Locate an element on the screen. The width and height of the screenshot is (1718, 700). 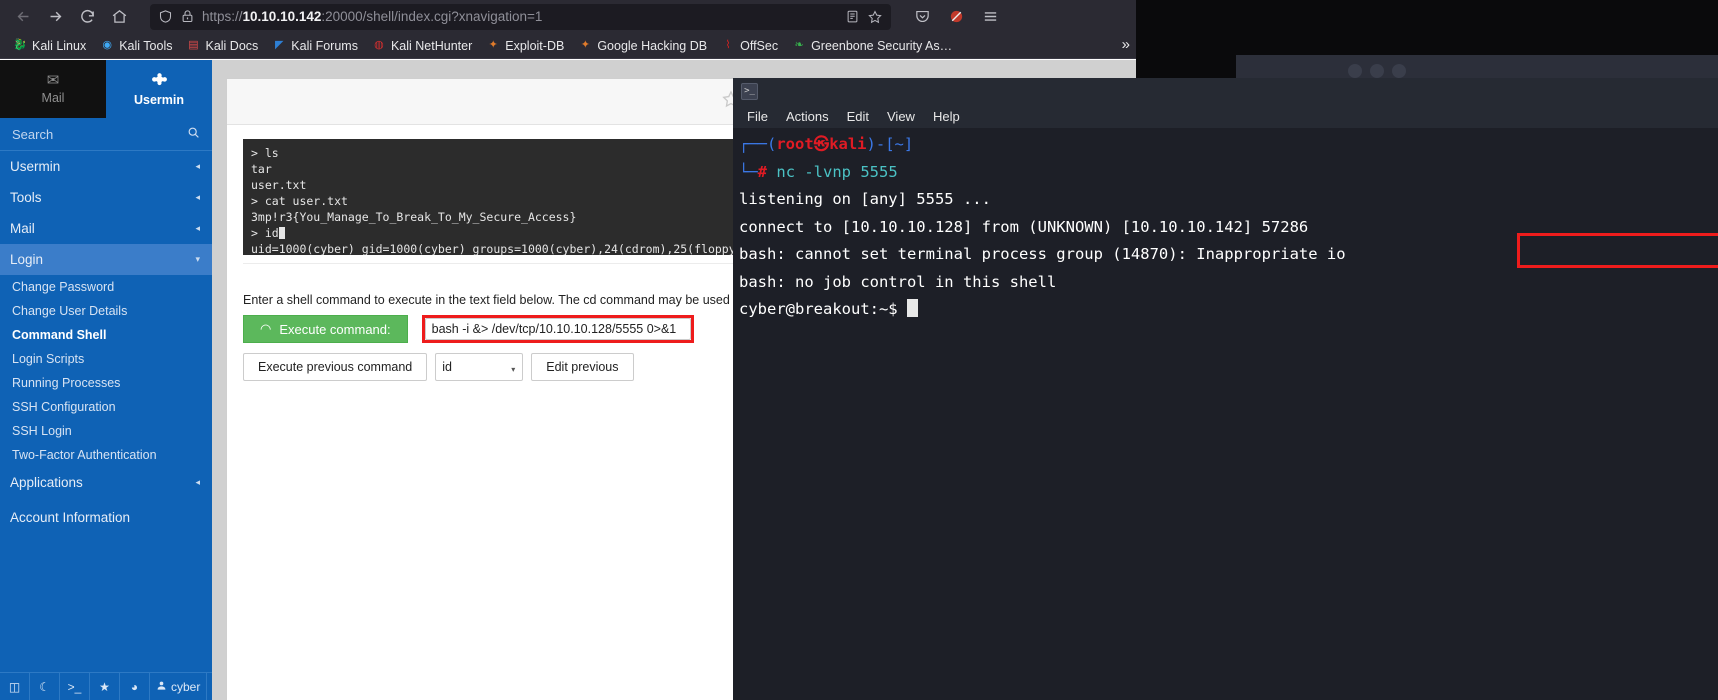
bookmark-label: Kali Docs is located at coordinates (232, 45).